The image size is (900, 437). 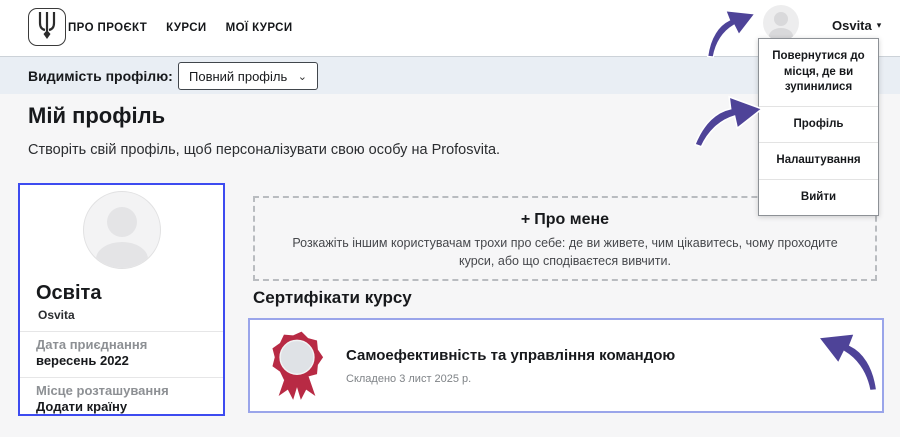 What do you see at coordinates (302, 76) in the screenshot?
I see `select-chevron-icon: ⌄` at bounding box center [302, 76].